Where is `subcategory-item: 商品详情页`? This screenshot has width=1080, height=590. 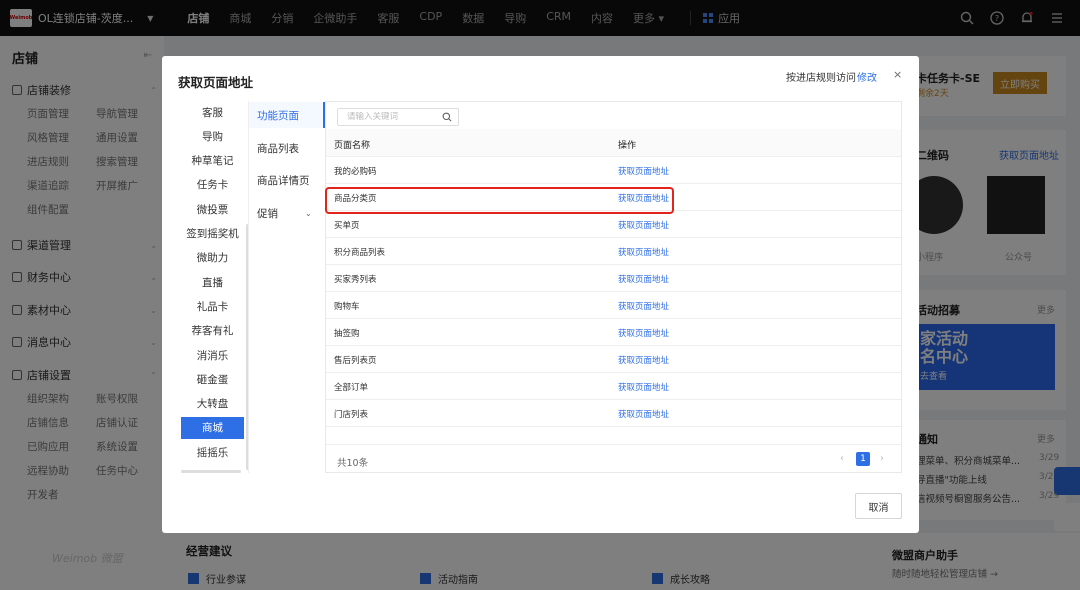
subcategory-item: 商品详情页 is located at coordinates (287, 180).